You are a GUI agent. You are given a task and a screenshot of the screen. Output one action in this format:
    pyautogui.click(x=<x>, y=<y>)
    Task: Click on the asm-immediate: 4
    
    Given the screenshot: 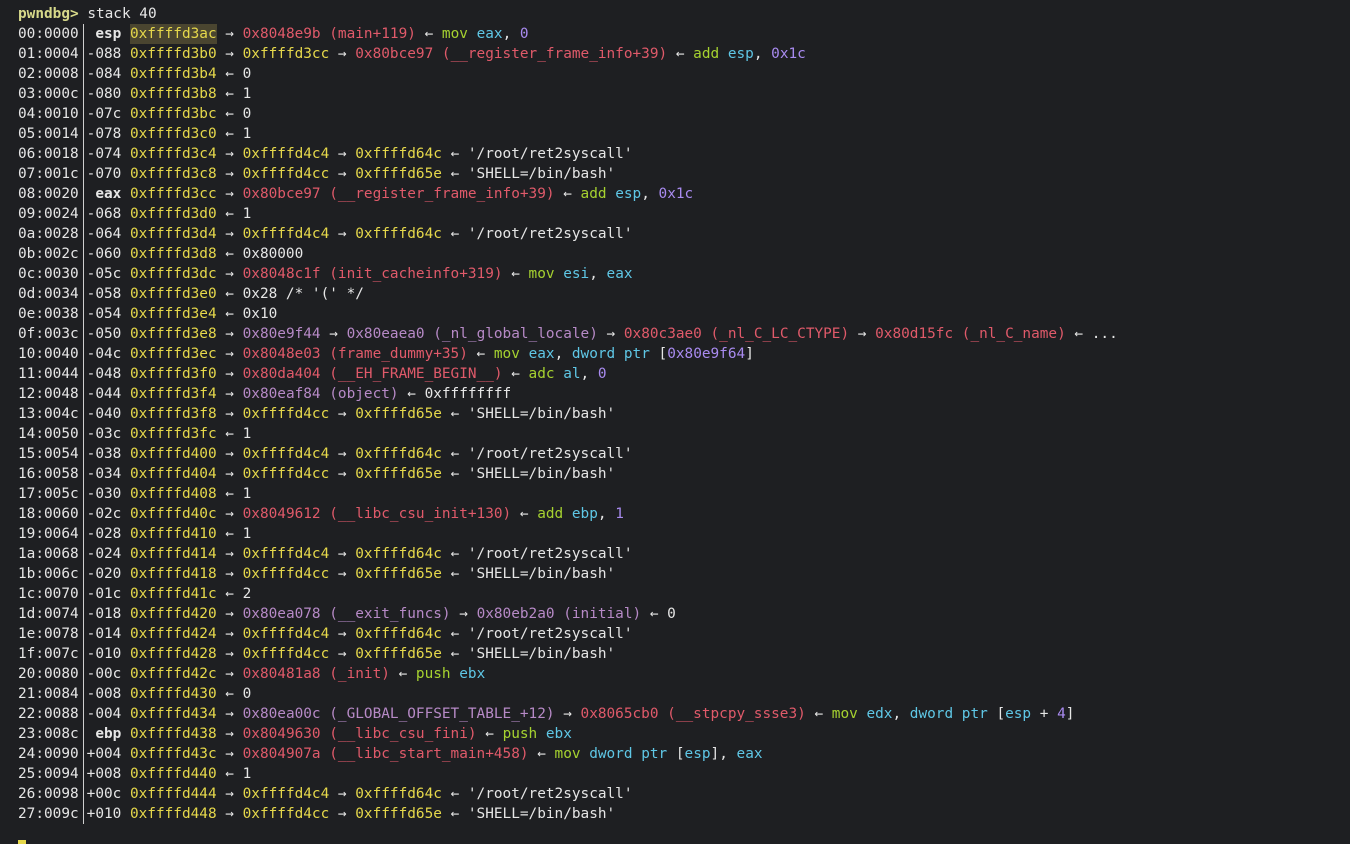 What is the action you would take?
    pyautogui.click(x=1061, y=714)
    